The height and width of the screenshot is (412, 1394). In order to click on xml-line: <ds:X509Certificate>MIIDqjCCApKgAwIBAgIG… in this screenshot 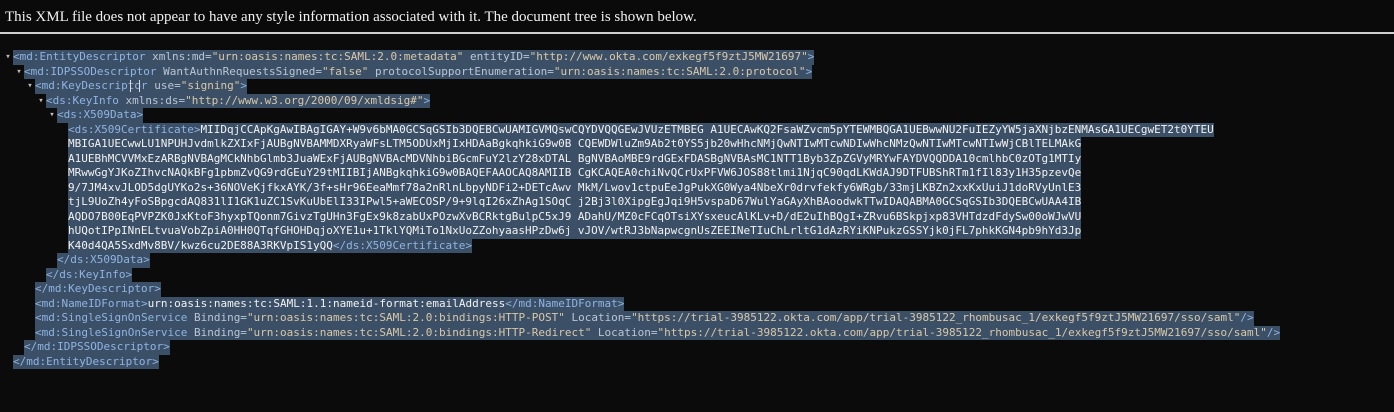, I will do `click(641, 129)`.